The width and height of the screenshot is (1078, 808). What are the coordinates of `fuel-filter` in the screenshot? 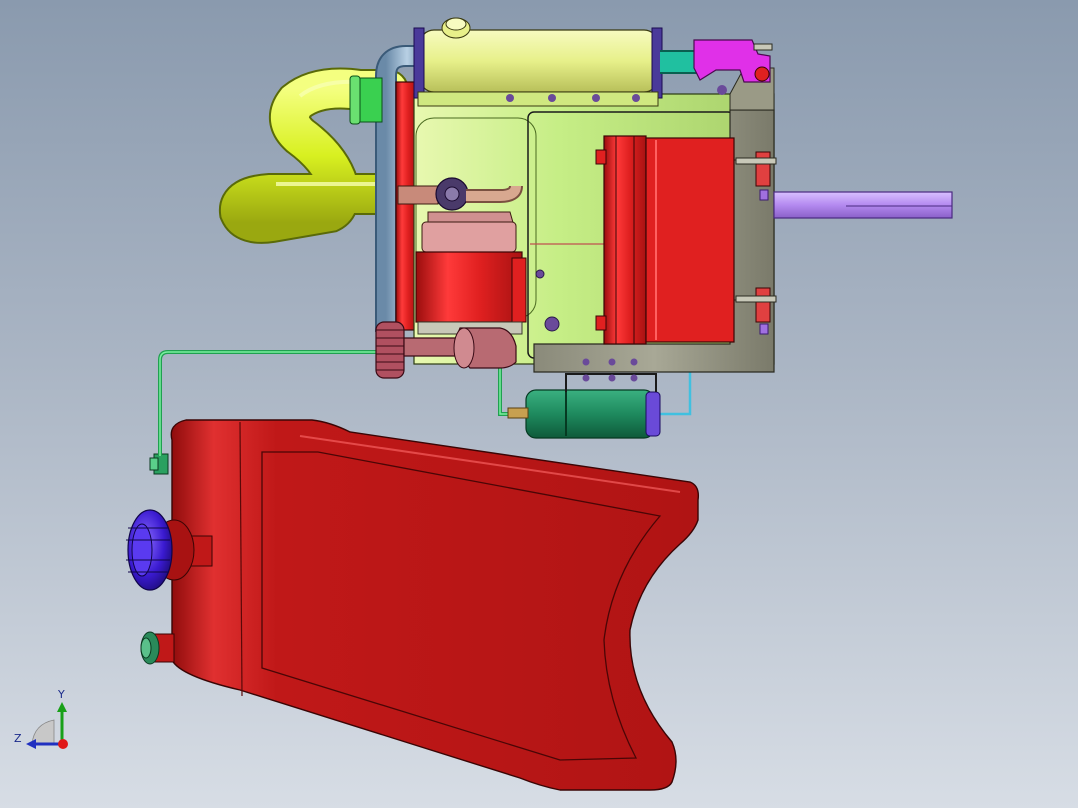 It's located at (584, 406).